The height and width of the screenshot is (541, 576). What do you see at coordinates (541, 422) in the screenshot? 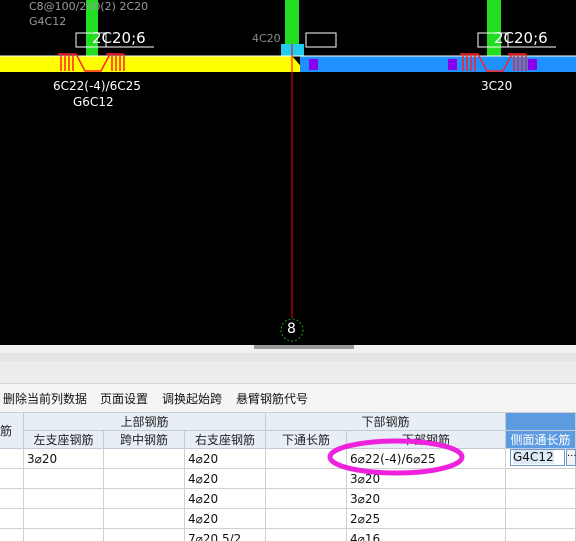
I see `header-side-blank` at bounding box center [541, 422].